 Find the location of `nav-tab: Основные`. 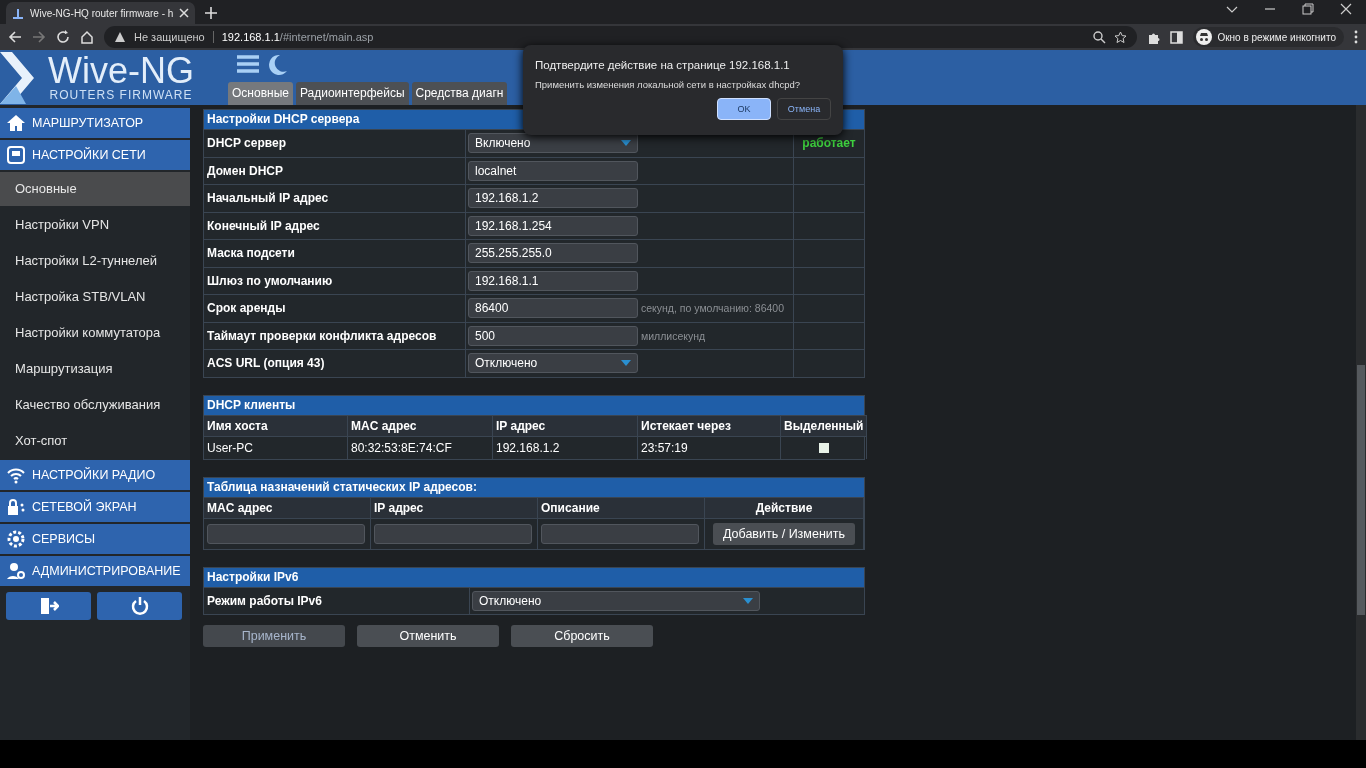

nav-tab: Основные is located at coordinates (260, 93).